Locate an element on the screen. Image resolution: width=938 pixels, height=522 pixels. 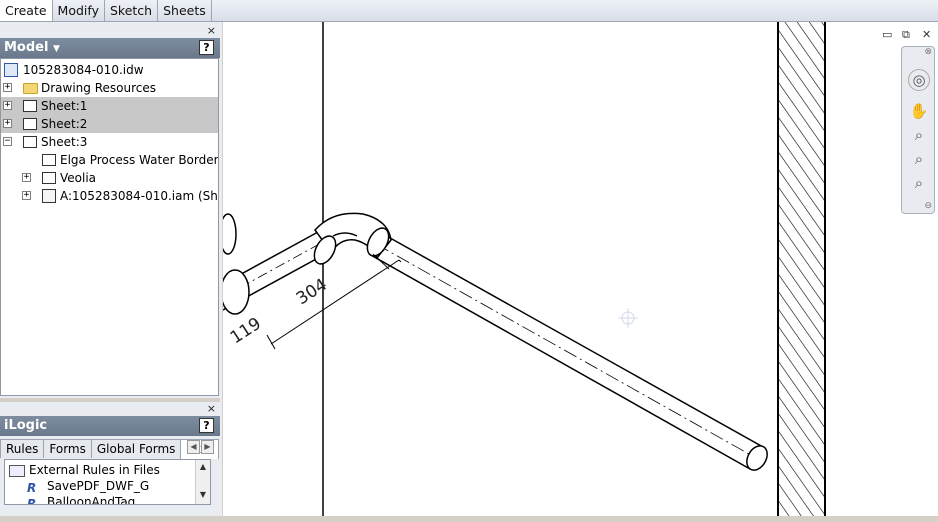
ilogic-title: iLogic is located at coordinates (26, 425).